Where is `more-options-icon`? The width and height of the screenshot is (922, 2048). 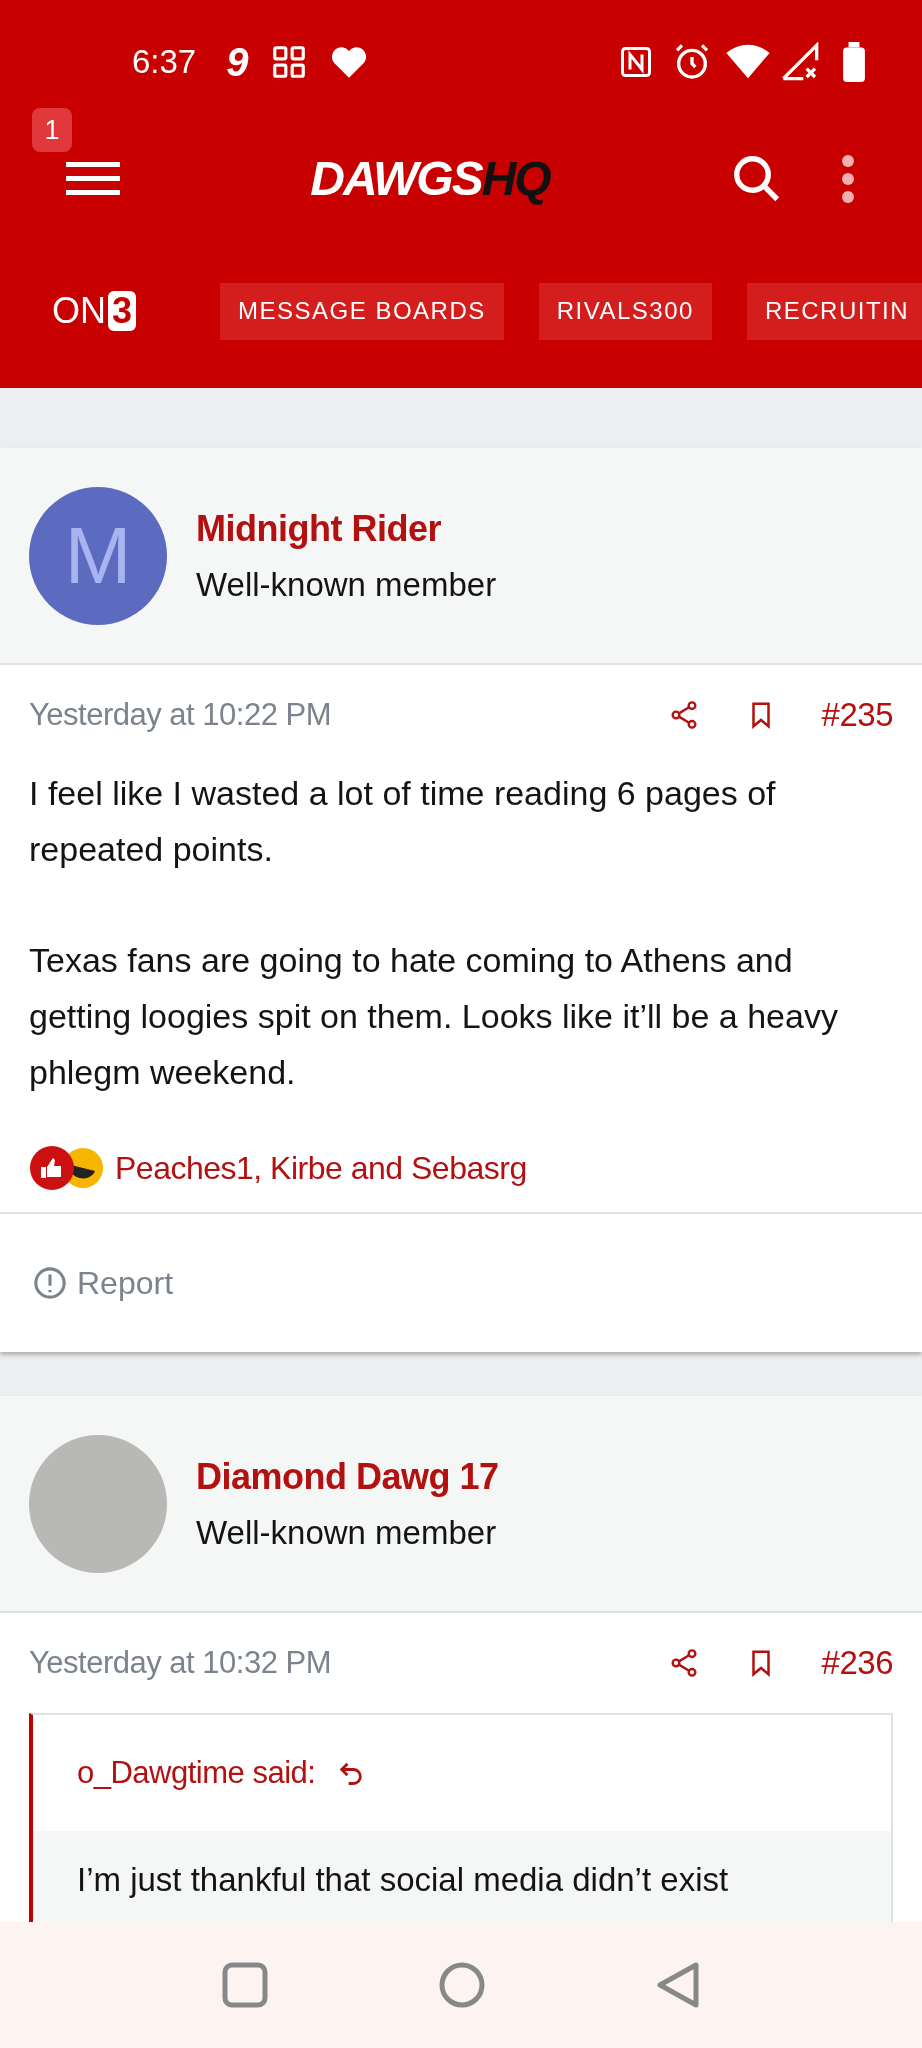
more-options-icon is located at coordinates (848, 179).